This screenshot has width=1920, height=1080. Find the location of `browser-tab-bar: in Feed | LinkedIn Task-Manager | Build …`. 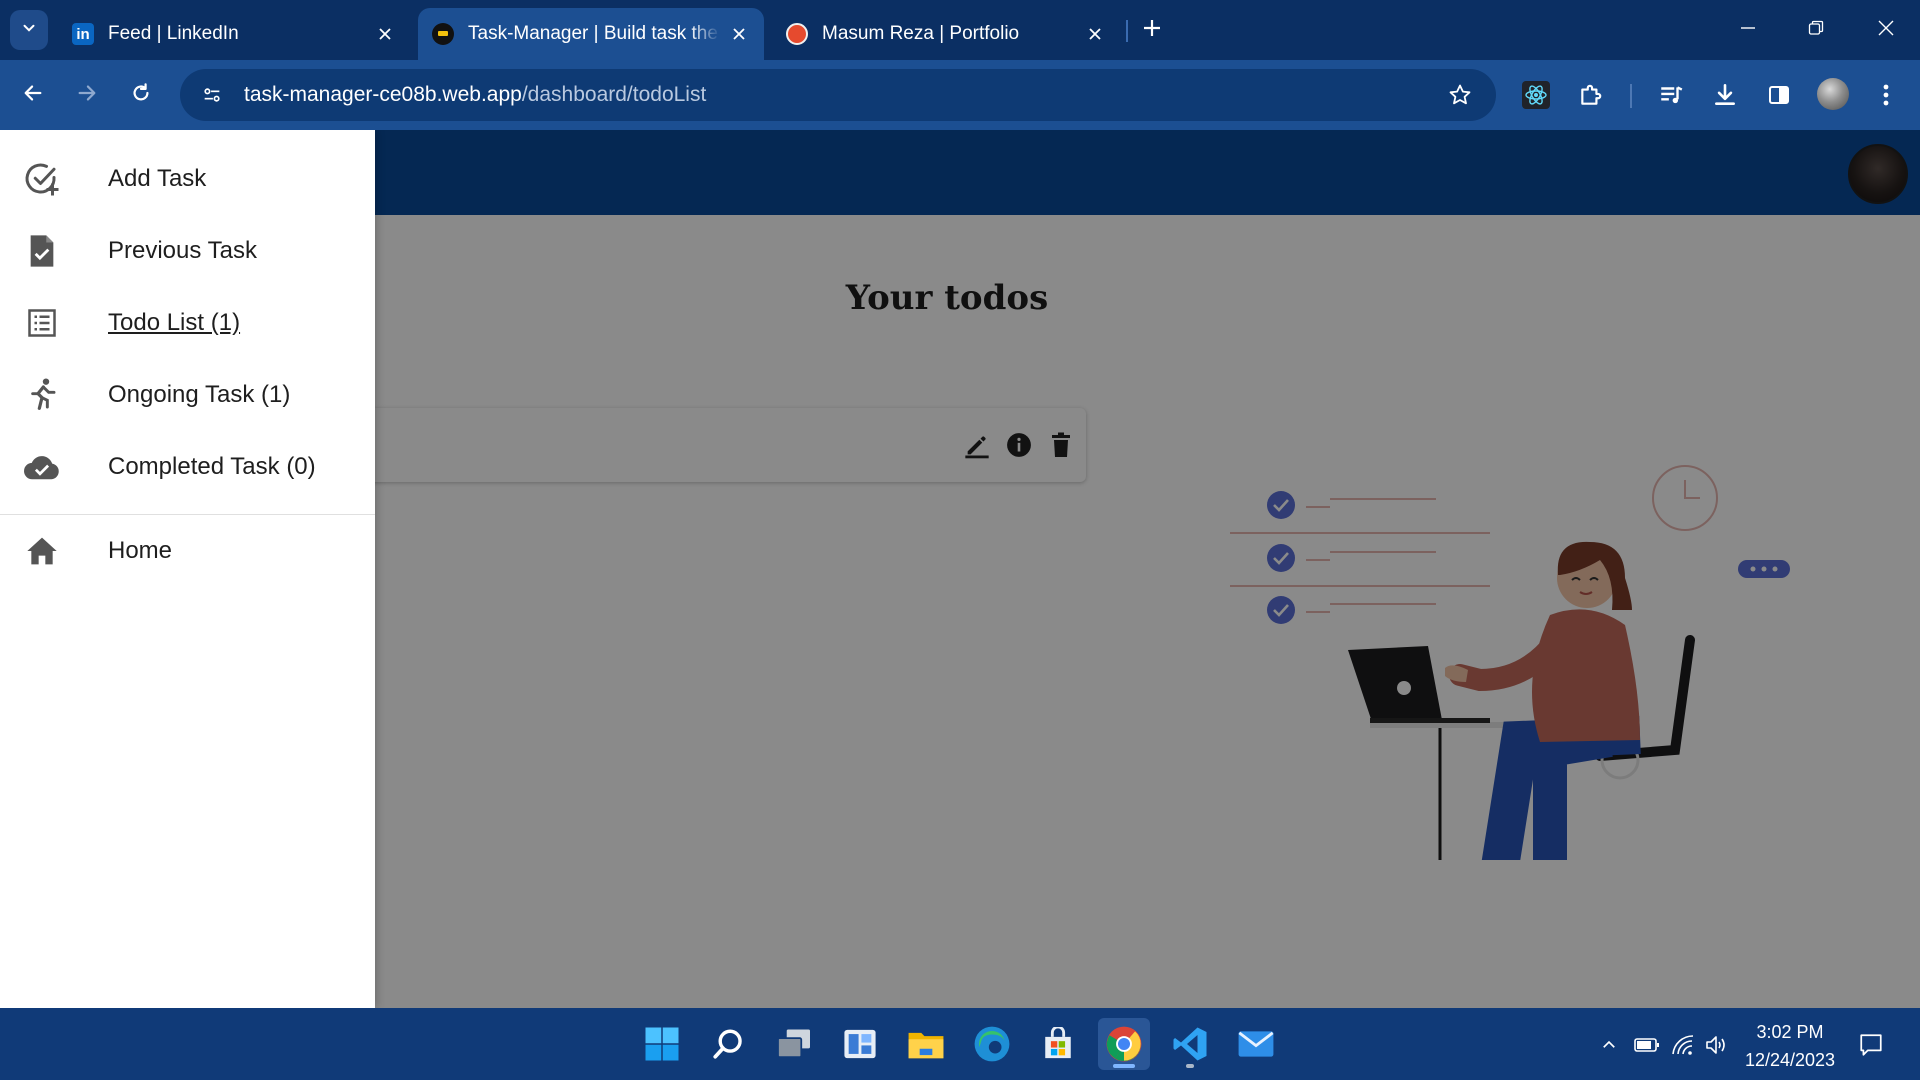

browser-tab-bar: in Feed | LinkedIn Task-Manager | Build … is located at coordinates (960, 30).